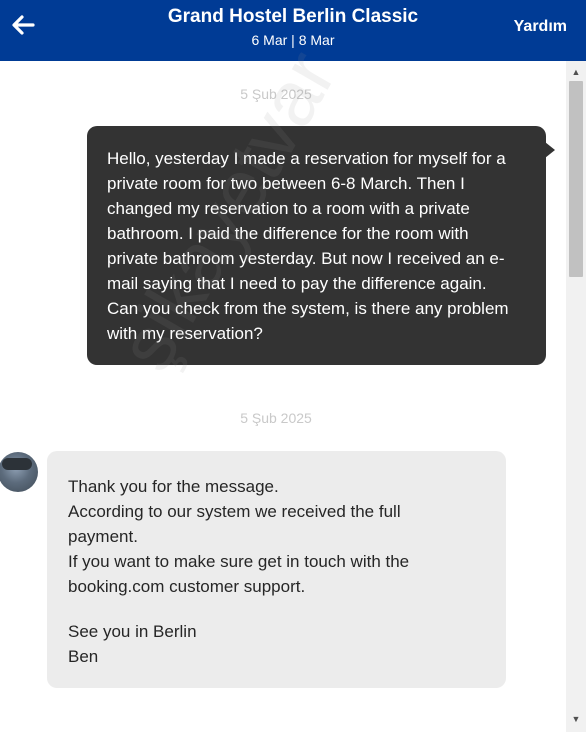  I want to click on signoff-line: Ben, so click(83, 656).